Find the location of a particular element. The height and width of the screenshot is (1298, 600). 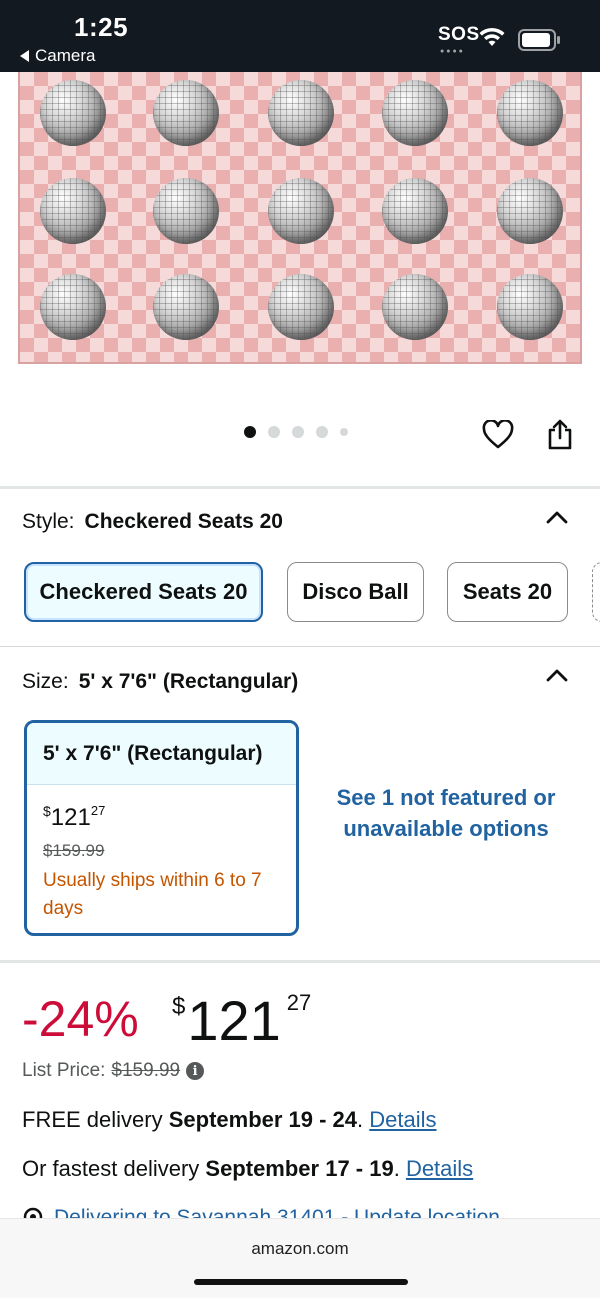

style-row: Style: Checkered Seats 20 is located at coordinates (152, 522).